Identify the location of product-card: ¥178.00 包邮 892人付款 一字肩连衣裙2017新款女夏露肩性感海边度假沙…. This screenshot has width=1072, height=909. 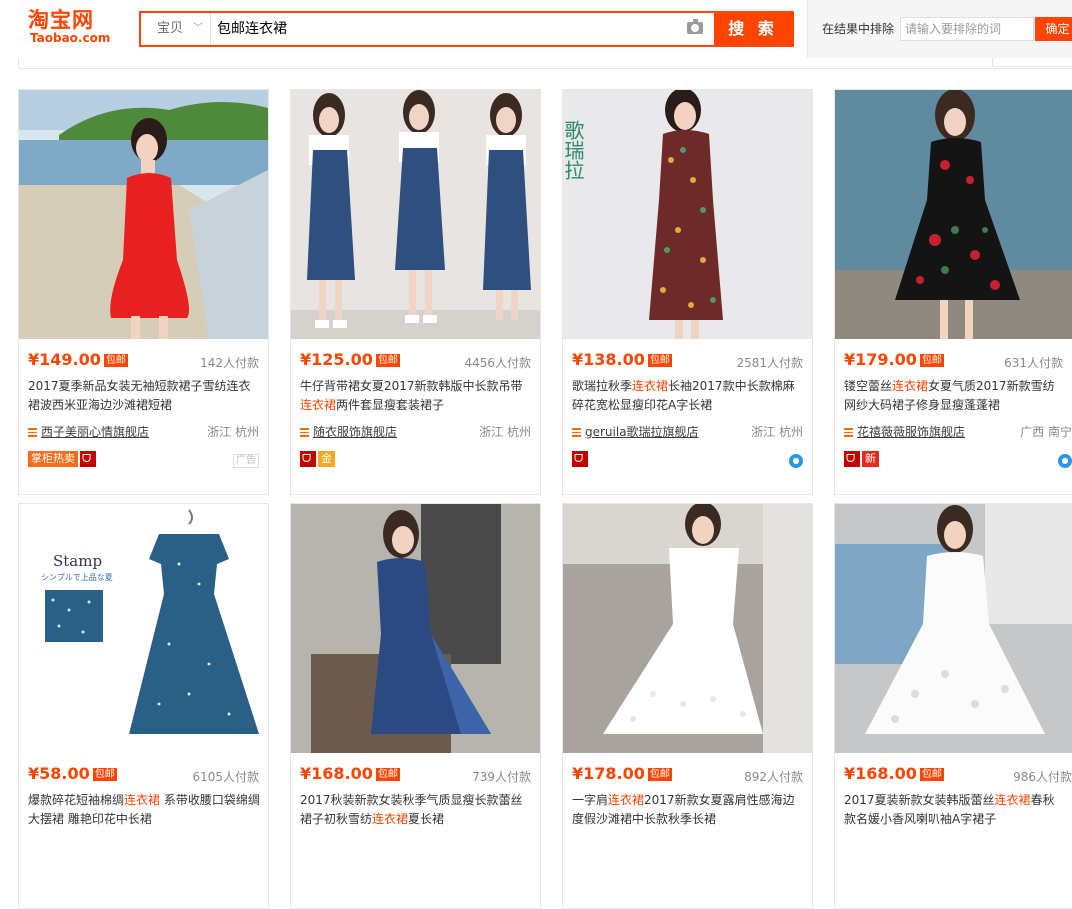
(687, 706).